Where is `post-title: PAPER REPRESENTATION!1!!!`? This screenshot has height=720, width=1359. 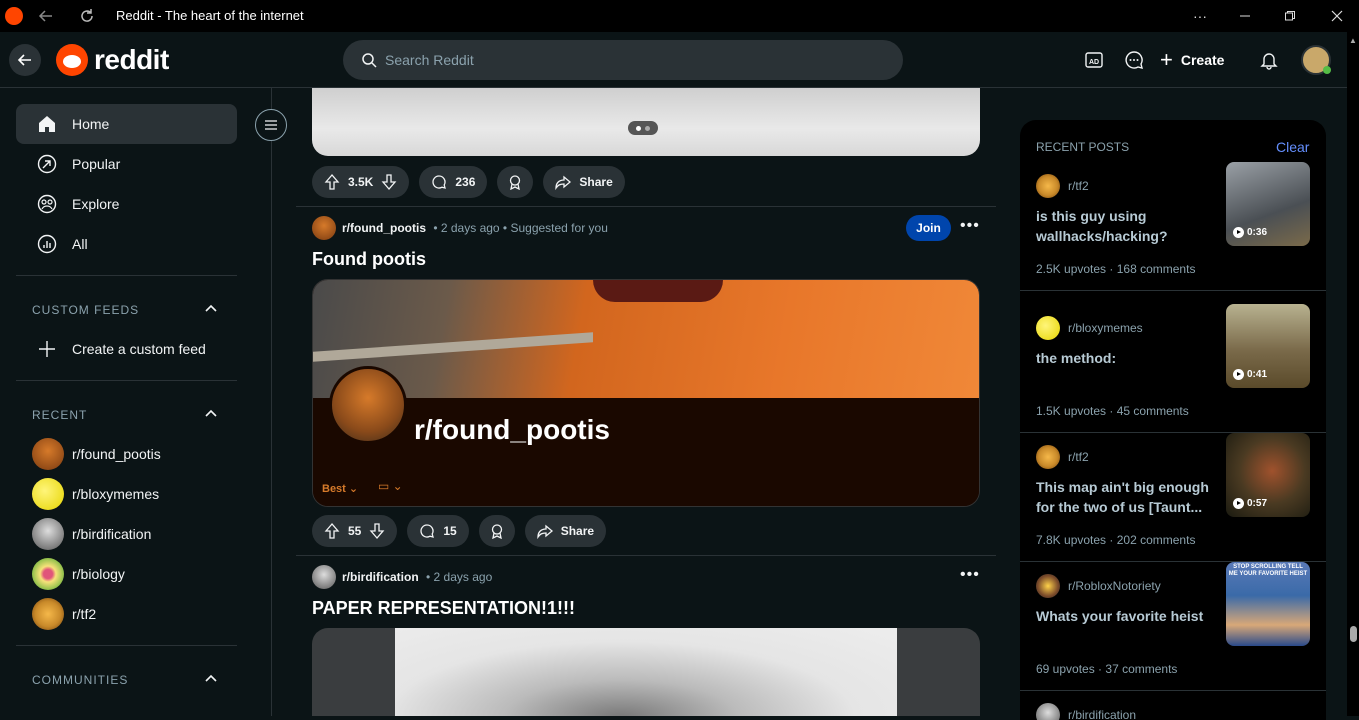 post-title: PAPER REPRESENTATION!1!!! is located at coordinates (443, 608).